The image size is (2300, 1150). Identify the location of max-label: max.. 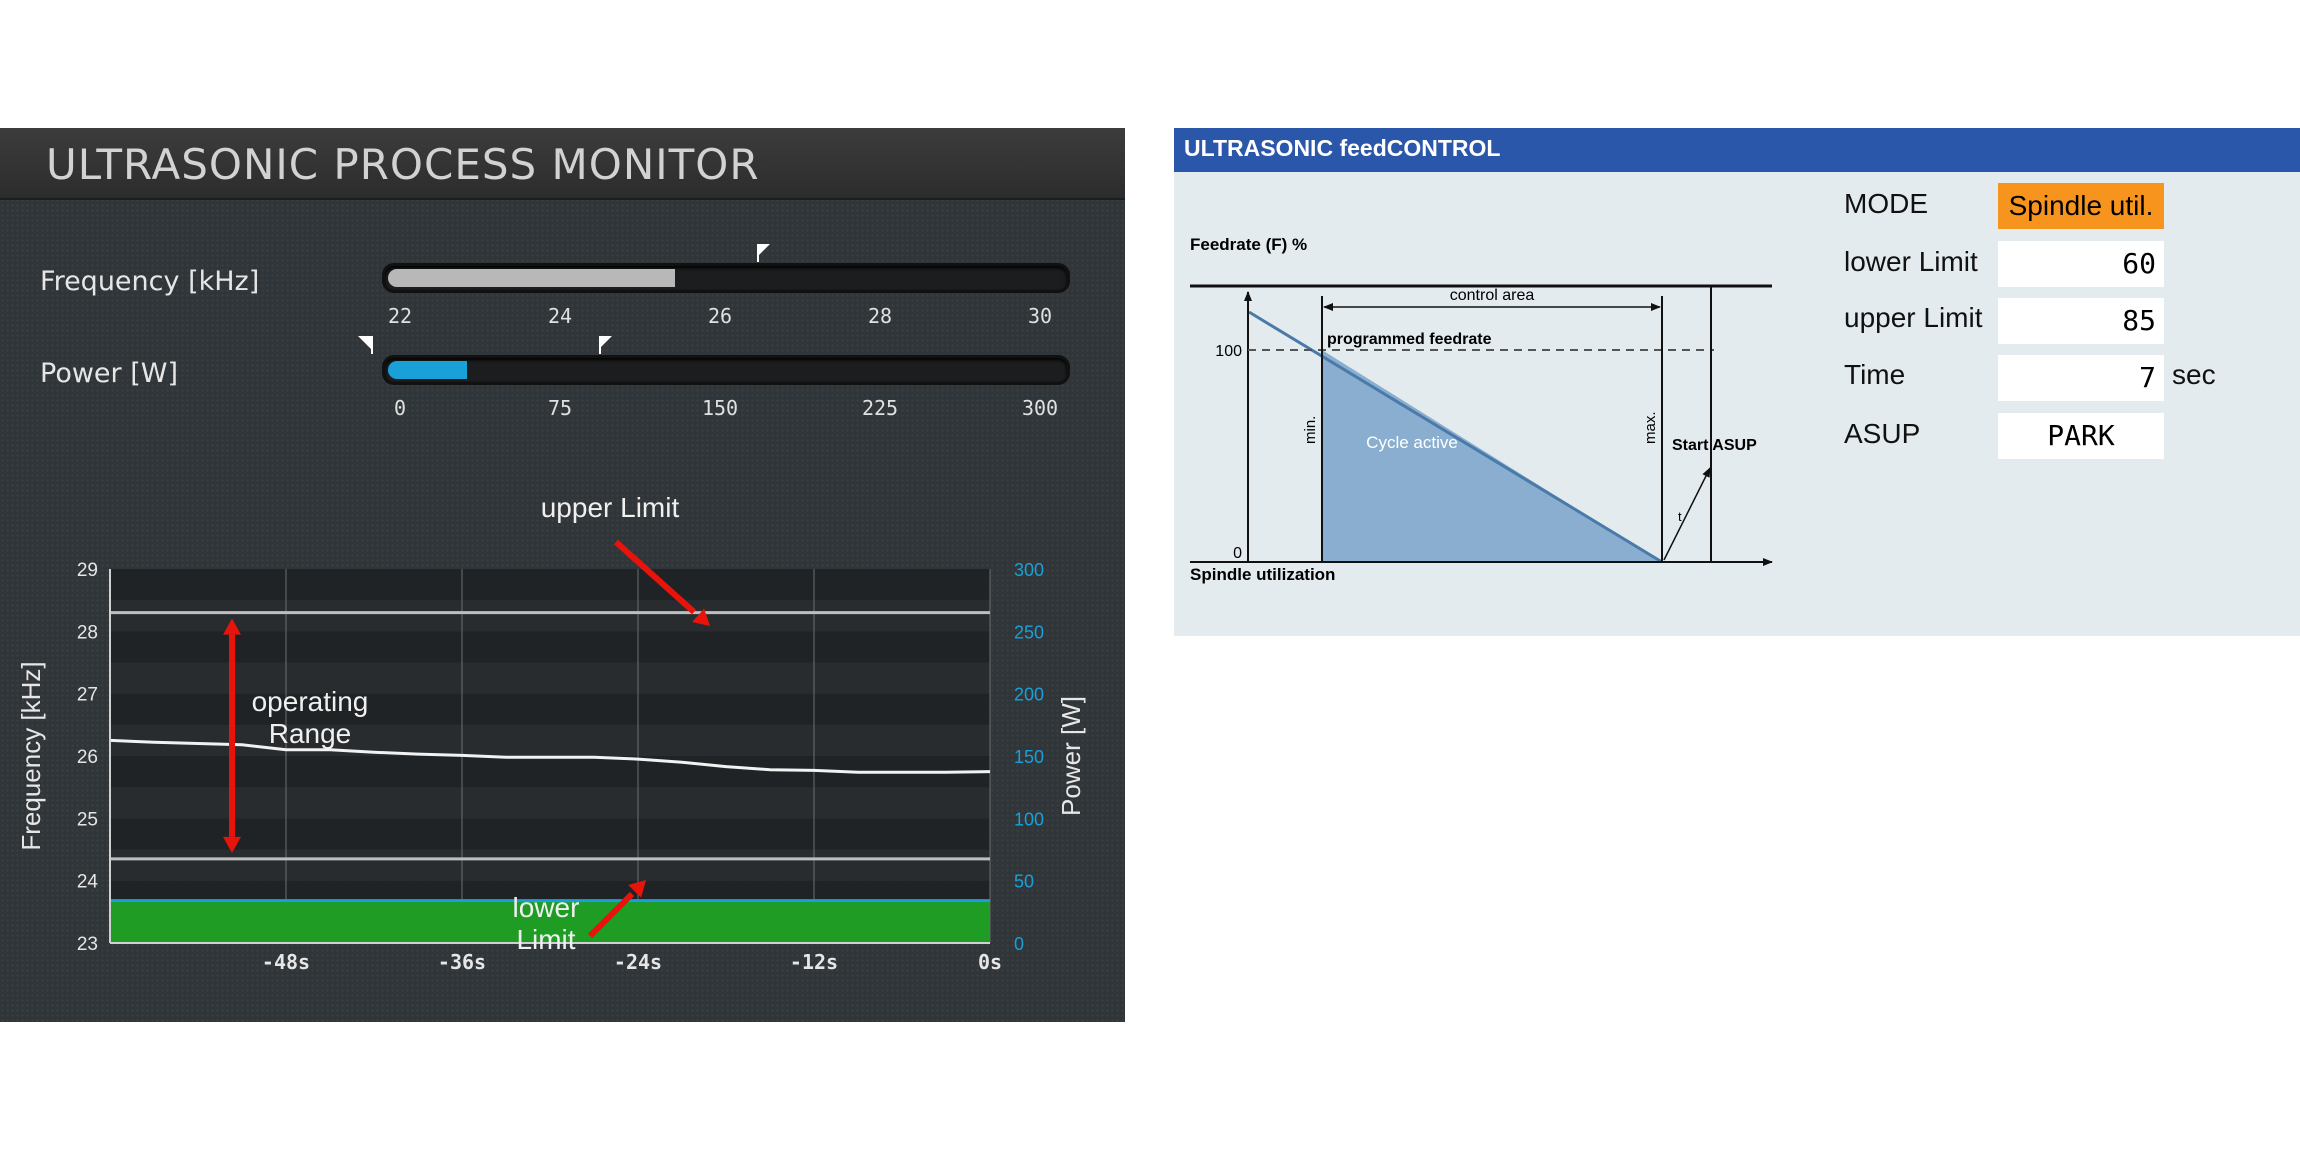
(1650, 427).